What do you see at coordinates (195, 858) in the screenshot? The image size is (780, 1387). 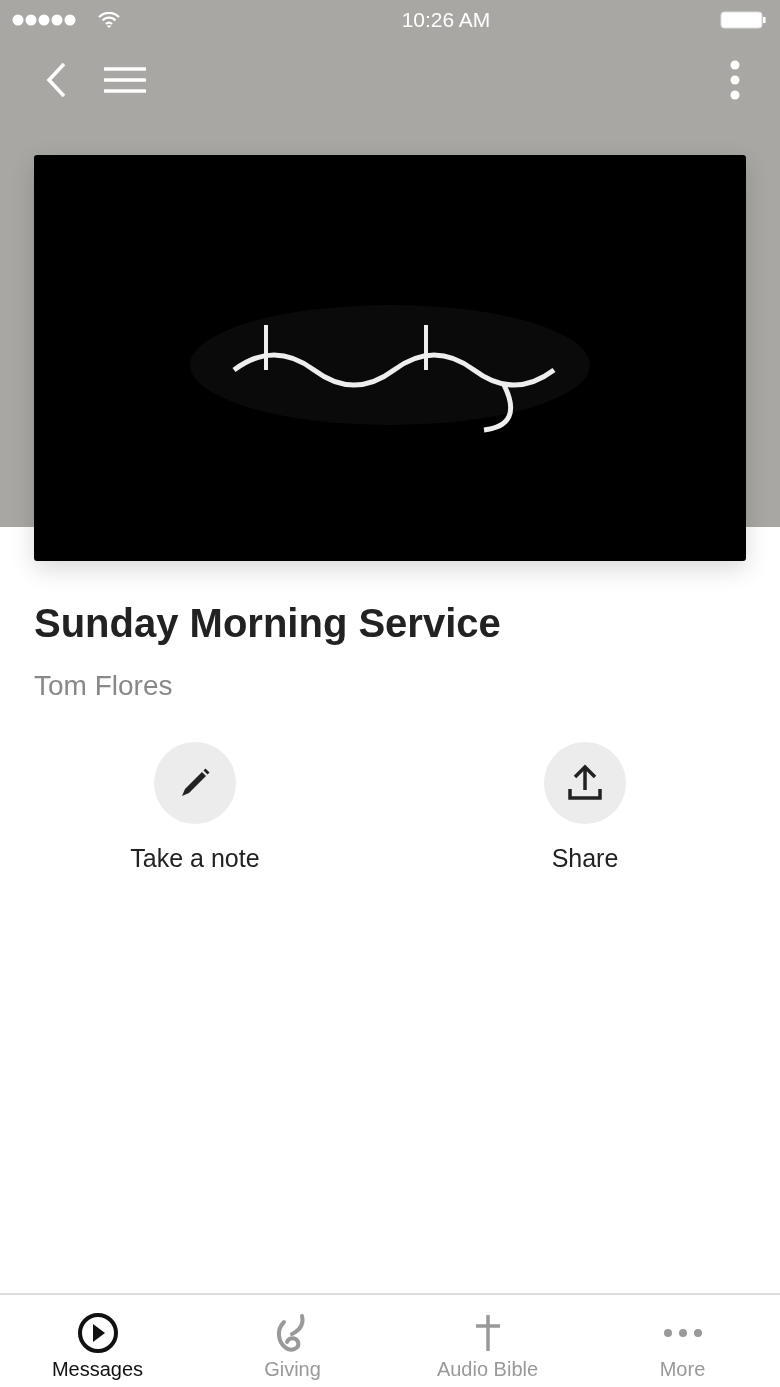 I see `action-label: Take a note` at bounding box center [195, 858].